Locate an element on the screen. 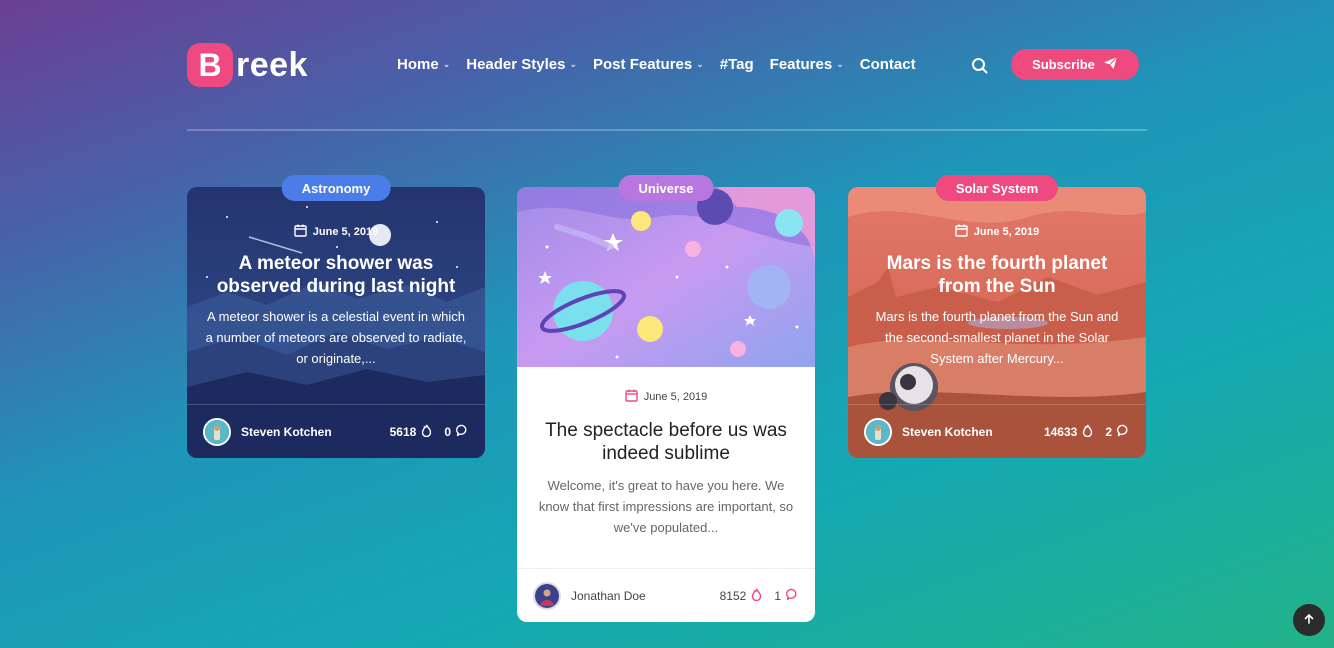  card-footer: Steven Kotchen 5618 0 is located at coordinates (336, 431).